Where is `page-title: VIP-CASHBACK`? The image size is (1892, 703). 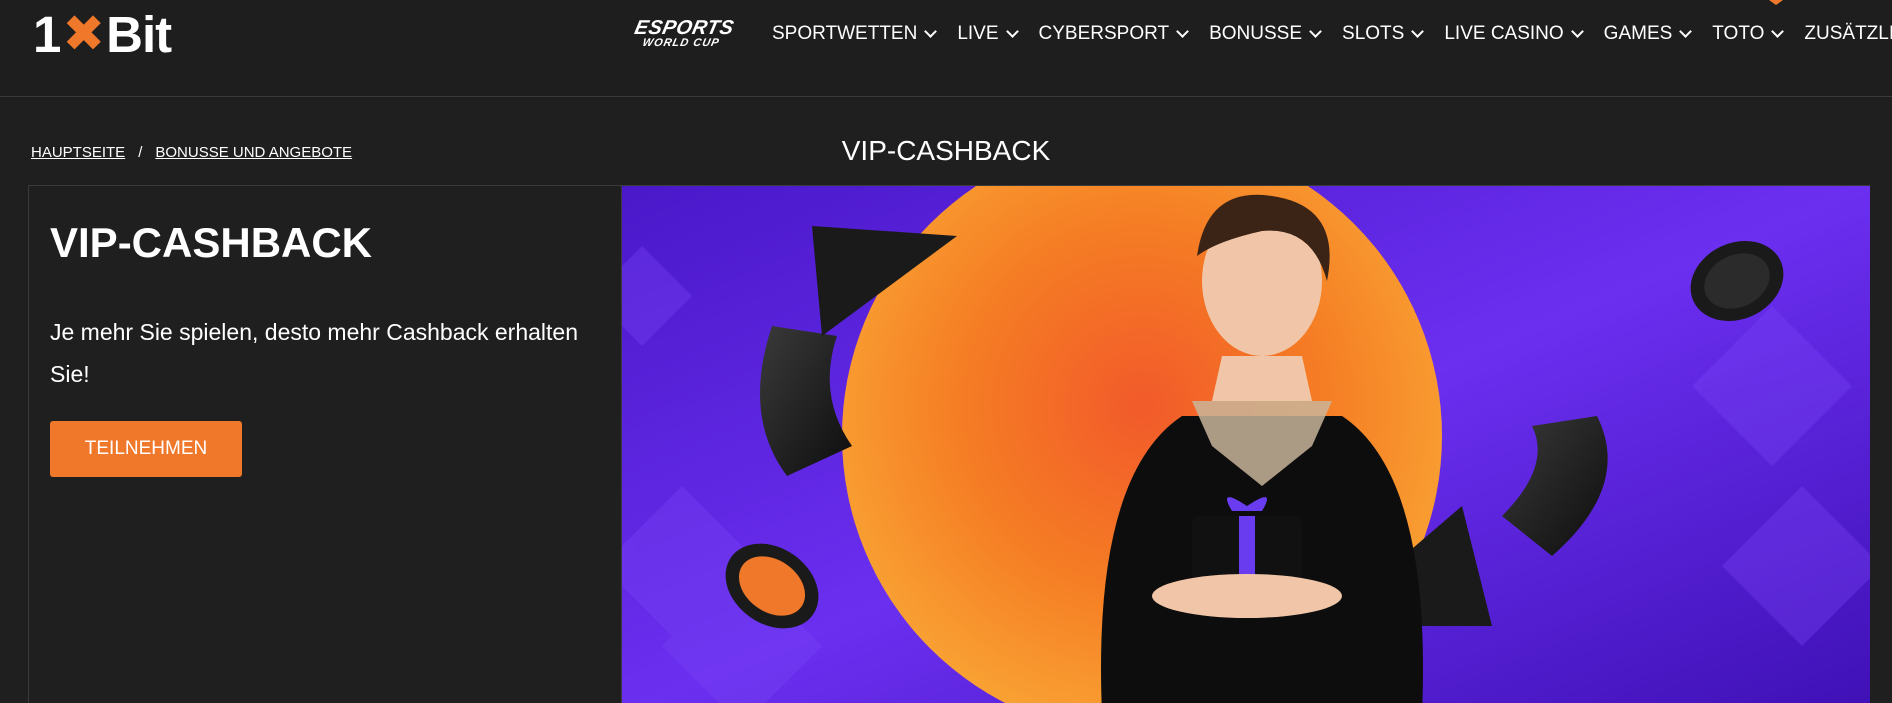
page-title: VIP-CASHBACK is located at coordinates (946, 150).